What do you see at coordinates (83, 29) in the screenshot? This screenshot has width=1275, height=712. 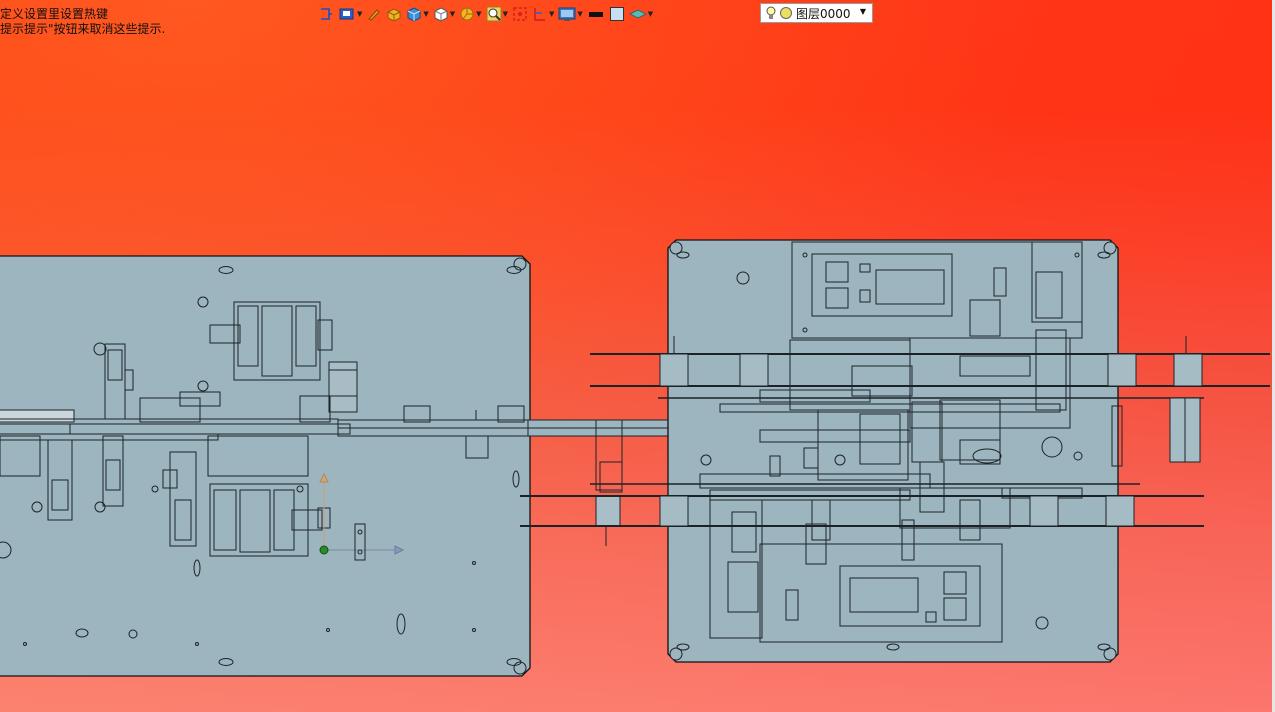 I see `hint-text-line-2: 提示提示"按钮来取消这些提示.` at bounding box center [83, 29].